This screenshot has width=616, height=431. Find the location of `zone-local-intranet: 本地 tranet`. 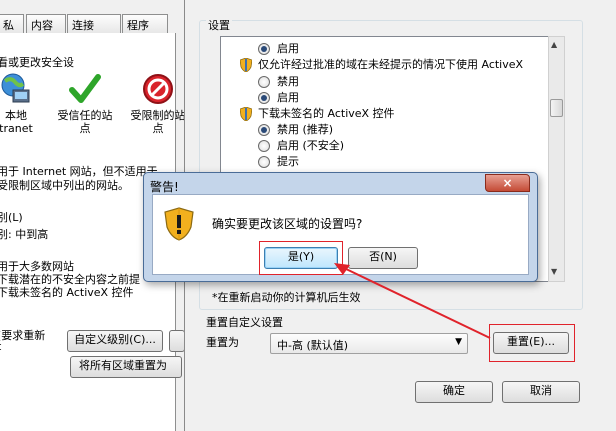

zone-local-intranet: 本地 tranet is located at coordinates (23, 103).